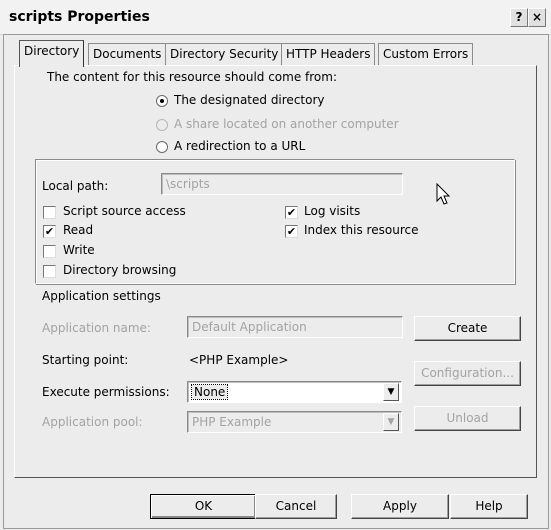  What do you see at coordinates (328, 54) in the screenshot?
I see `tab-http-headers: HTTP Headers` at bounding box center [328, 54].